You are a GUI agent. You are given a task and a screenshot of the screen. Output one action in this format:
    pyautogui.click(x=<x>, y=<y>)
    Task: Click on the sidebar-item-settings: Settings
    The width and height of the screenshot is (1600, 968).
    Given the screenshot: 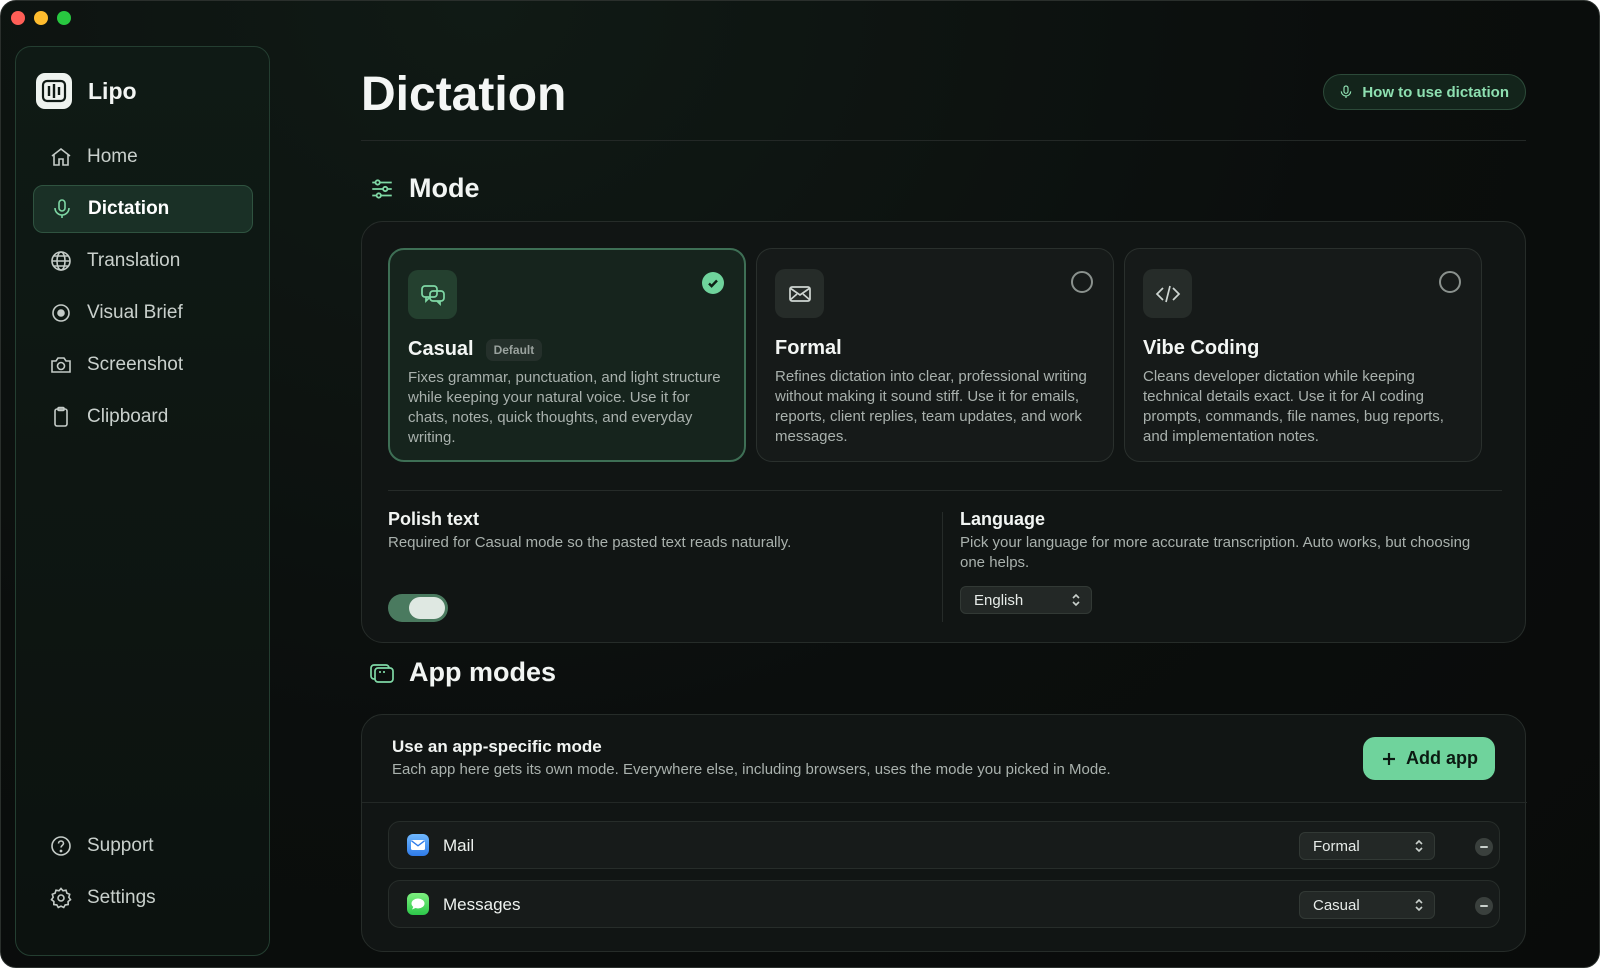 What is the action you would take?
    pyautogui.click(x=143, y=898)
    